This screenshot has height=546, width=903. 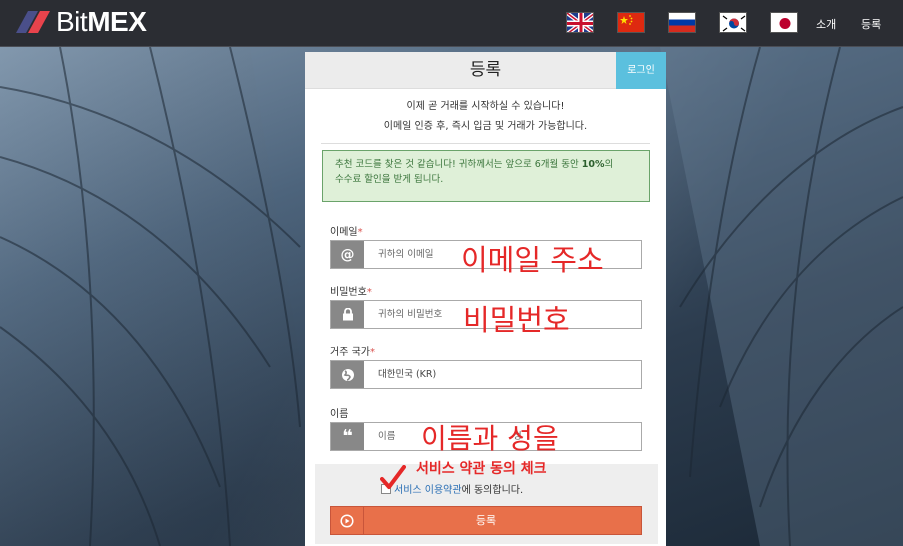 I want to click on red-checkmark-icon, so click(x=393, y=477).